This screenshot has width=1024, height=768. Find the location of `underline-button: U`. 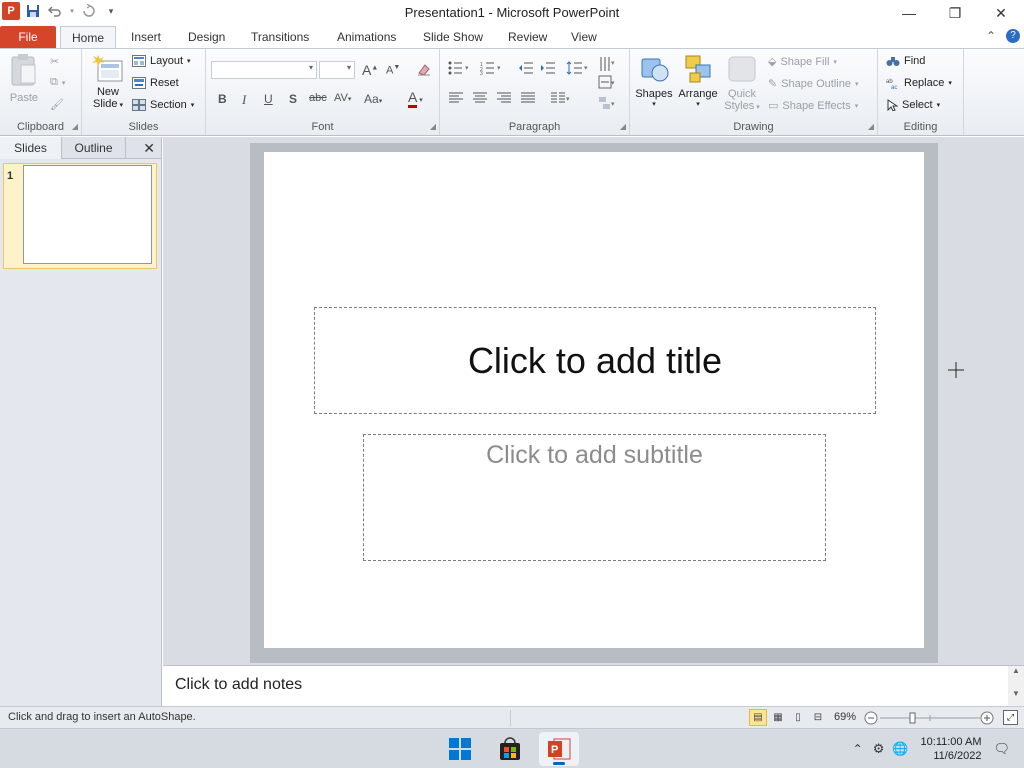

underline-button: U is located at coordinates (268, 99).